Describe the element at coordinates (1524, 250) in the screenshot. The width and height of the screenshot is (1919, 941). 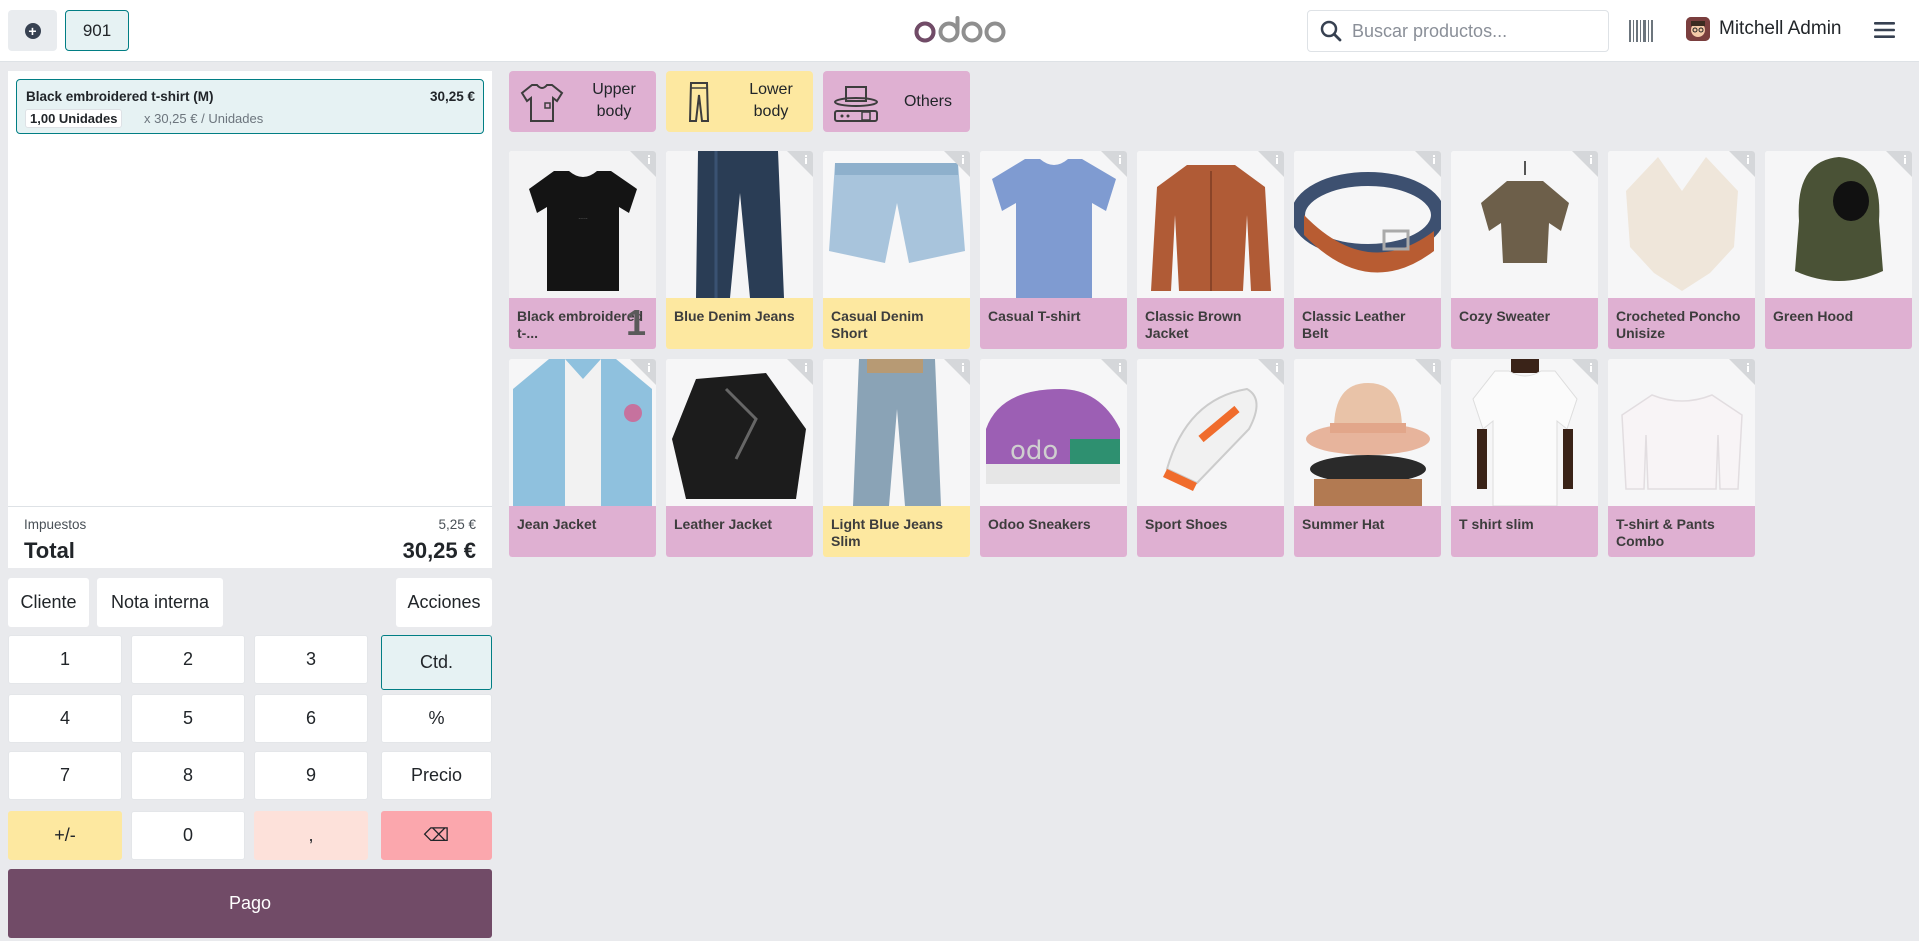
I see `product-card: Cozy Sweater` at that location.